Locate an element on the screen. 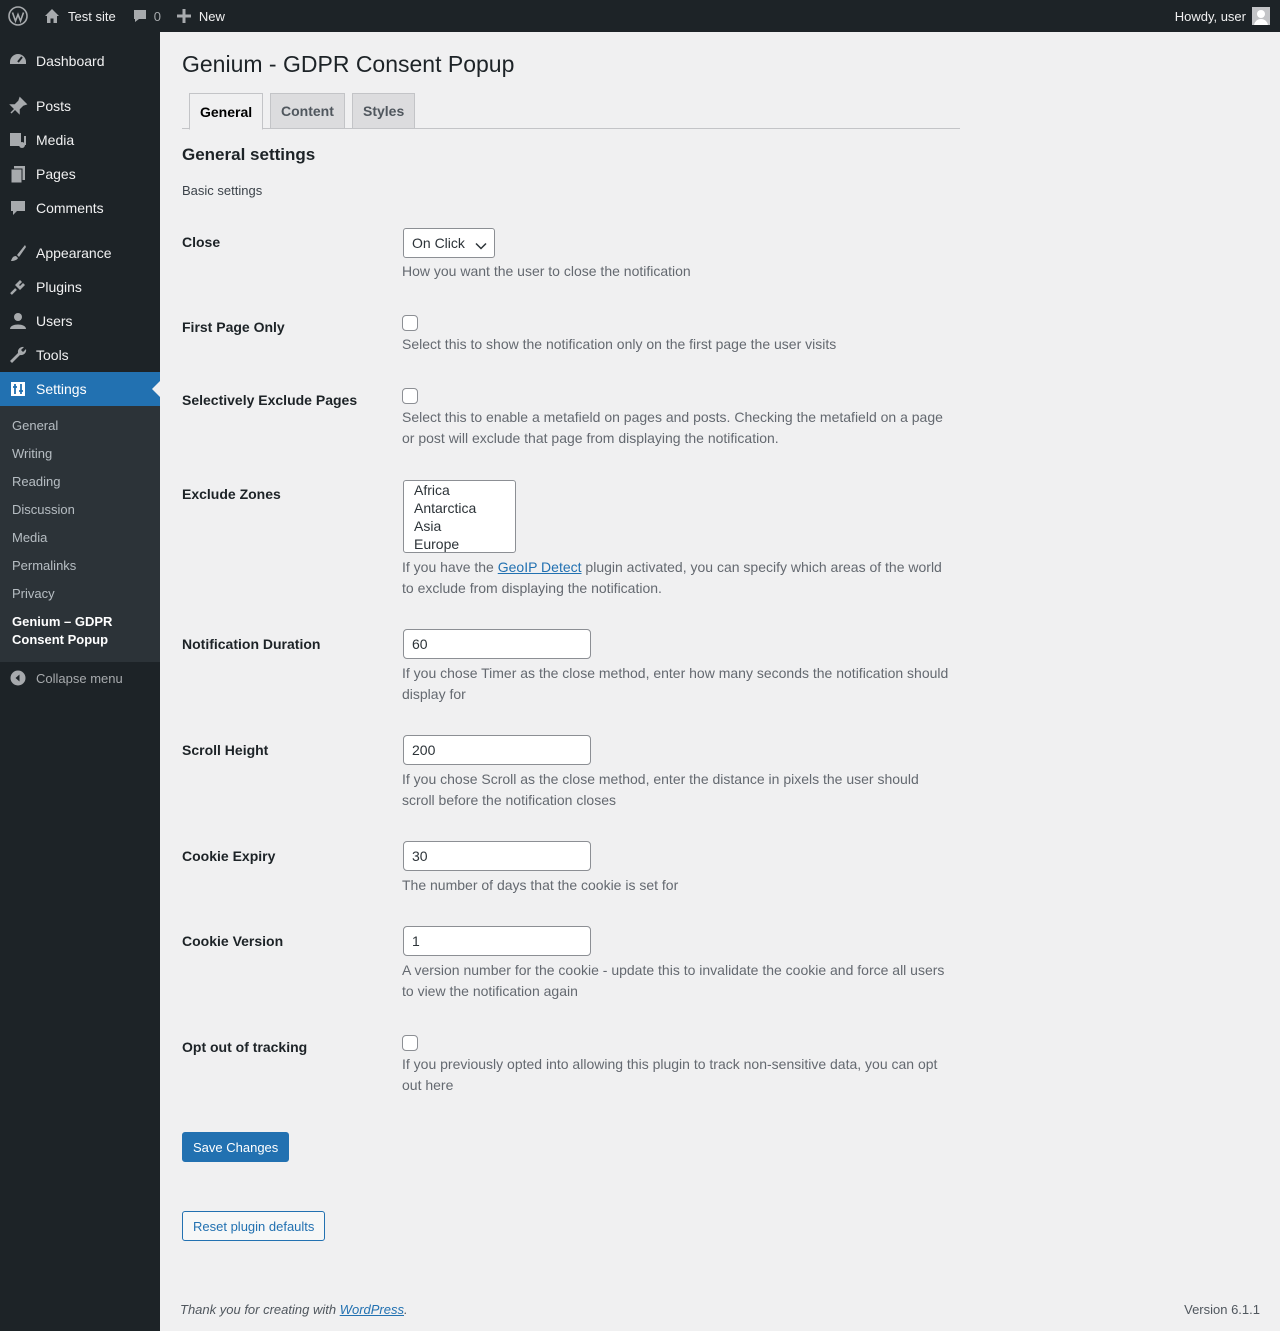 The image size is (1280, 1331). close-label: Close is located at coordinates (201, 242).